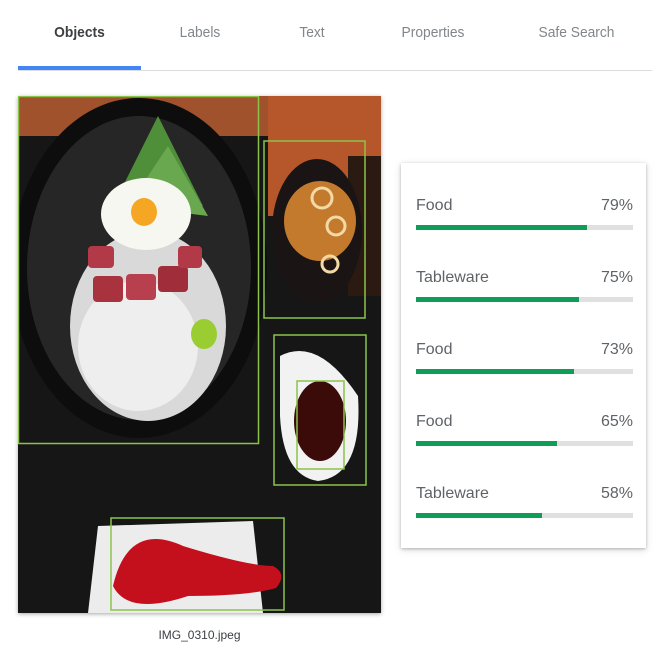 Image resolution: width=670 pixels, height=670 pixels. What do you see at coordinates (524, 510) in the screenshot?
I see `result-row: Tableware 58%` at bounding box center [524, 510].